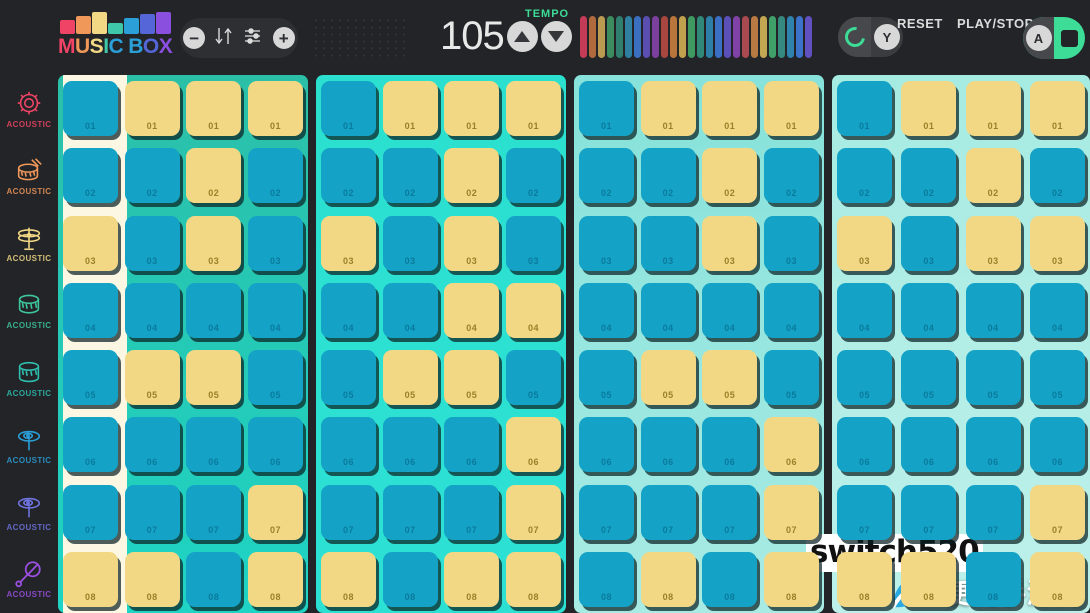 The height and width of the screenshot is (613, 1090). What do you see at coordinates (29, 243) in the screenshot?
I see `sidebar-item-hi-hat: ACOUSTIC` at bounding box center [29, 243].